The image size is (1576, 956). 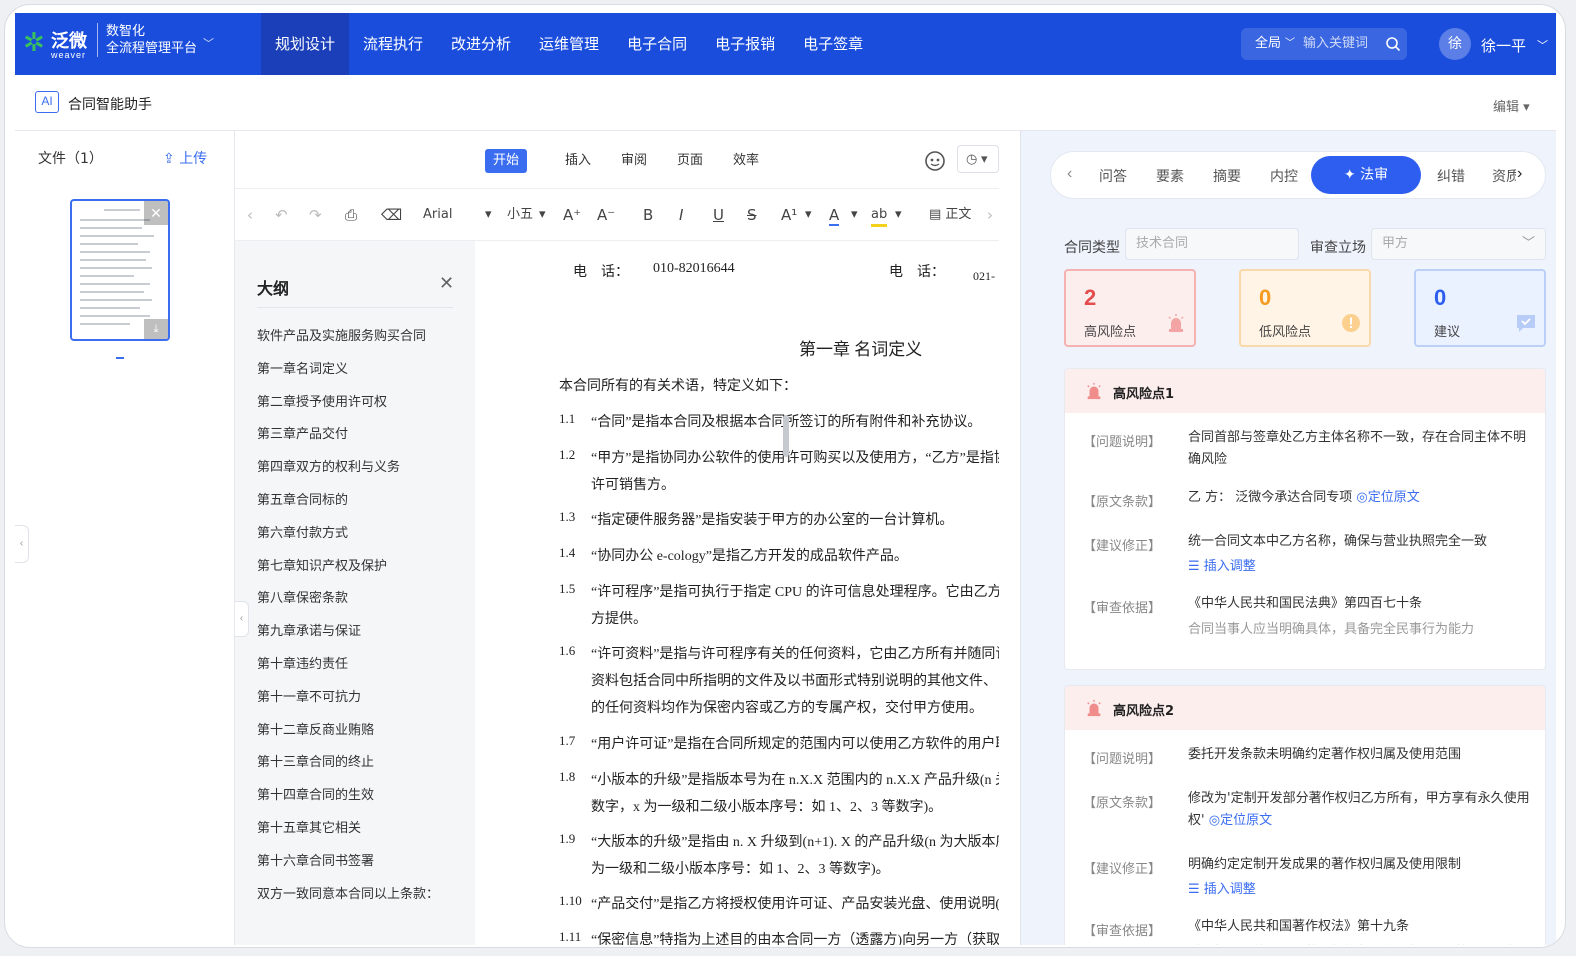 I want to click on outline-item: 第十章违约责任, so click(x=302, y=662).